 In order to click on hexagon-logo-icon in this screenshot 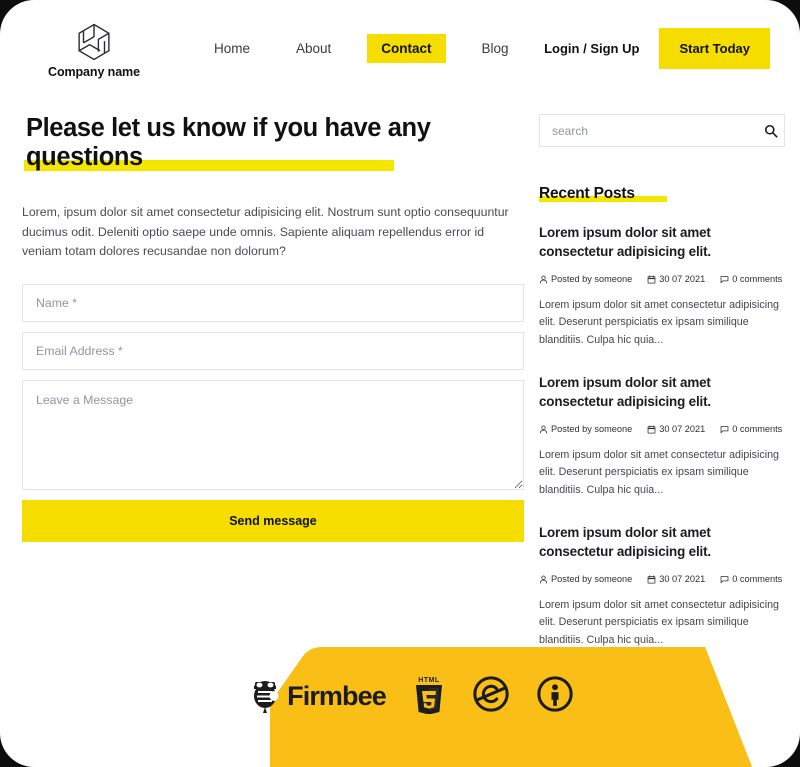, I will do `click(94, 42)`.